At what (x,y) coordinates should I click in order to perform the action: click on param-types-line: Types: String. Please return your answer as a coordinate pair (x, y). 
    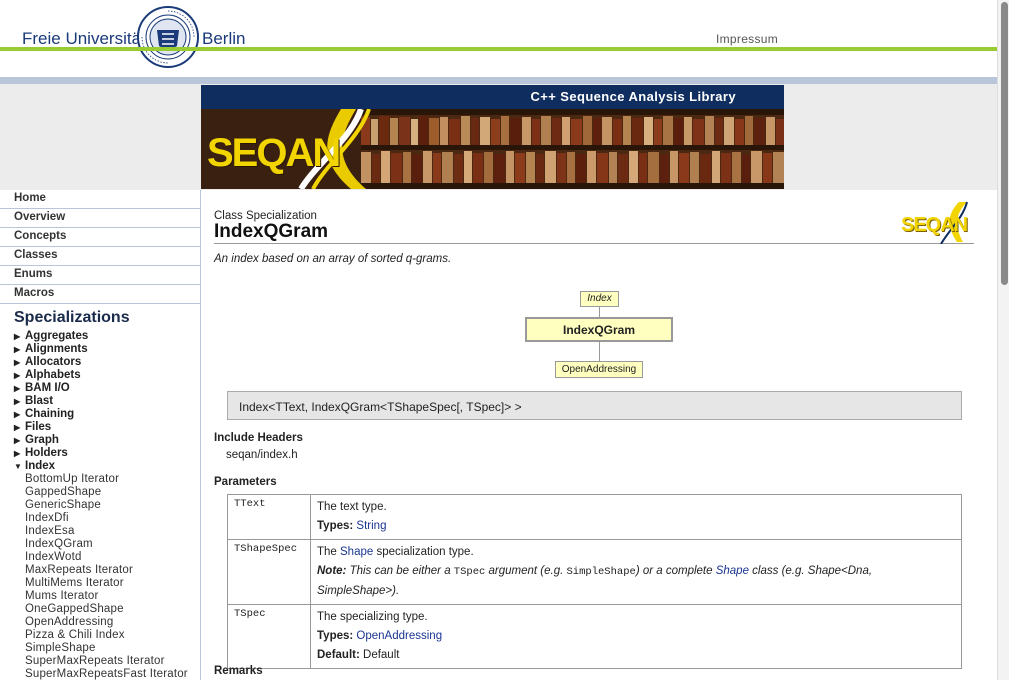
    Looking at the image, I should click on (636, 526).